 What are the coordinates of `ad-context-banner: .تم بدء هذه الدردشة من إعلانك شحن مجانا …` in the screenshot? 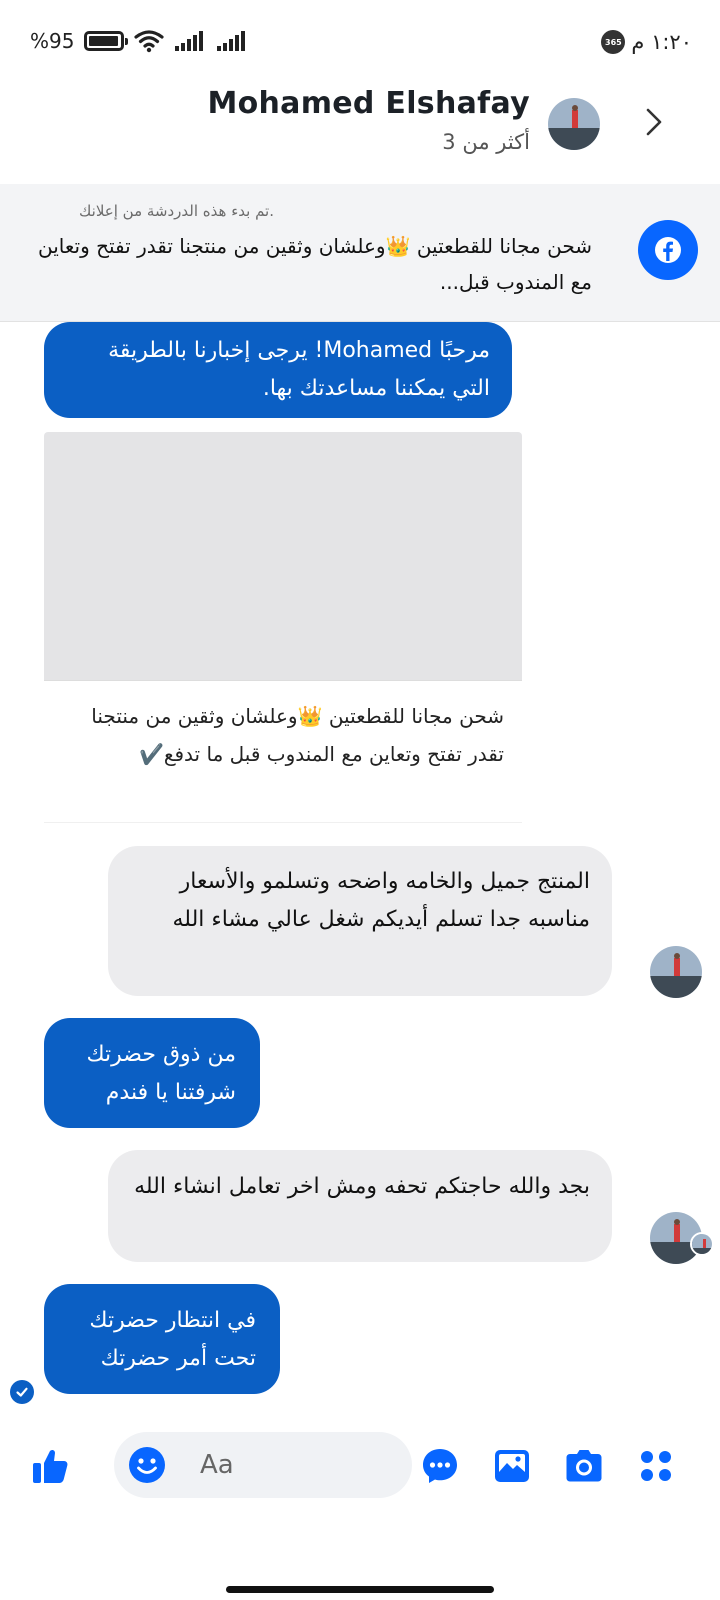 It's located at (360, 253).